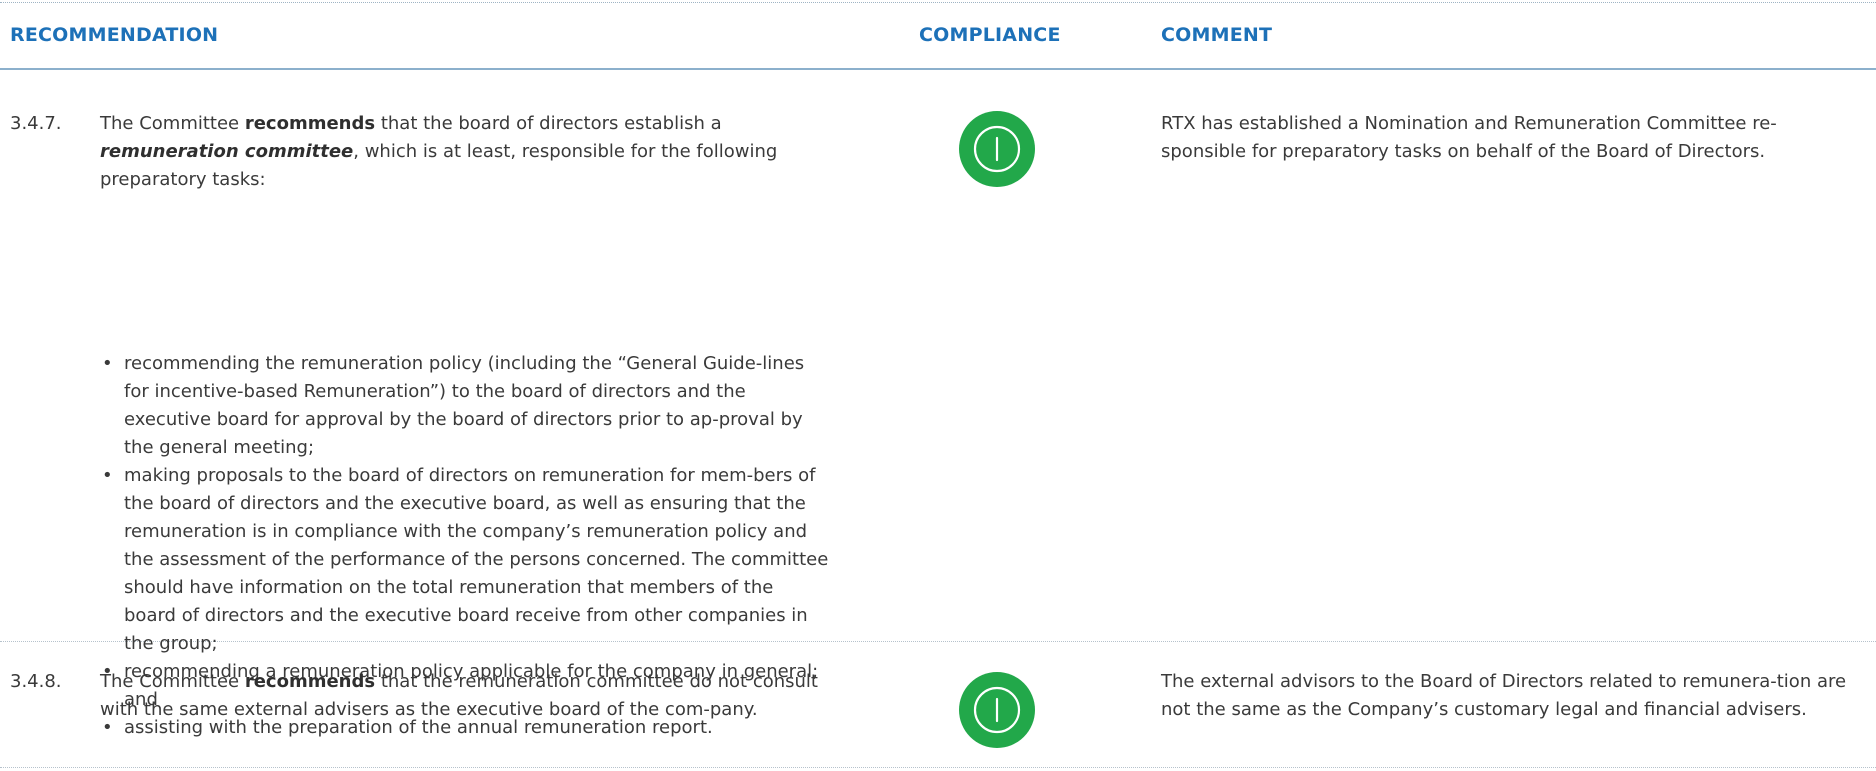 Image resolution: width=1876 pixels, height=771 pixels. I want to click on table-header: RECOMMENDATION COMPLIANCE COMMENT, so click(938, 35).